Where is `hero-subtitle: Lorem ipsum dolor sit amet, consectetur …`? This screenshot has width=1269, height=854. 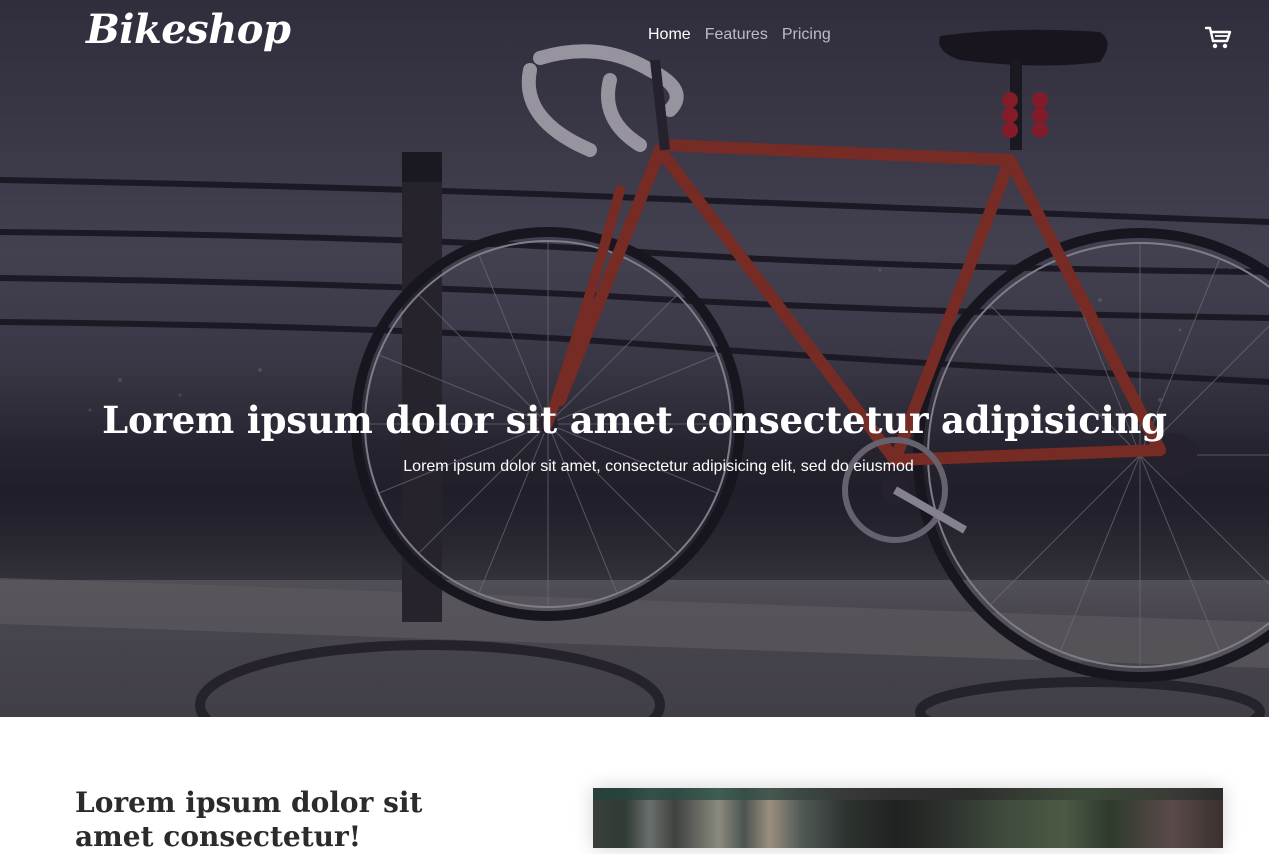 hero-subtitle: Lorem ipsum dolor sit amet, consectetur … is located at coordinates (658, 466).